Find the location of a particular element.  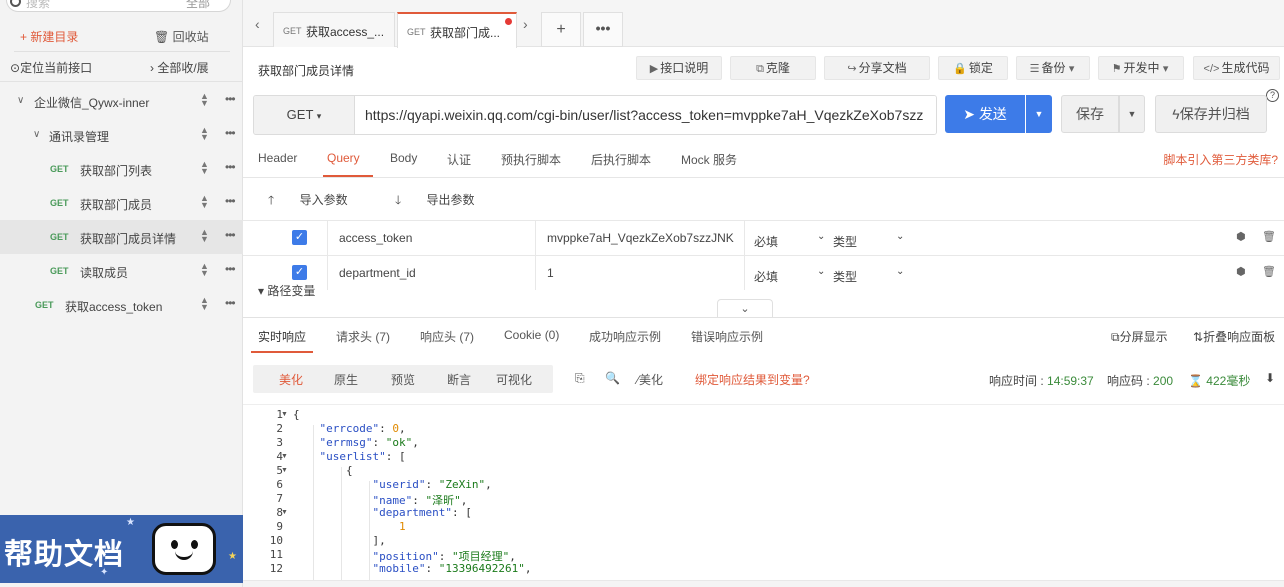

tab-pre-script: 预执行脚本 is located at coordinates (531, 159).